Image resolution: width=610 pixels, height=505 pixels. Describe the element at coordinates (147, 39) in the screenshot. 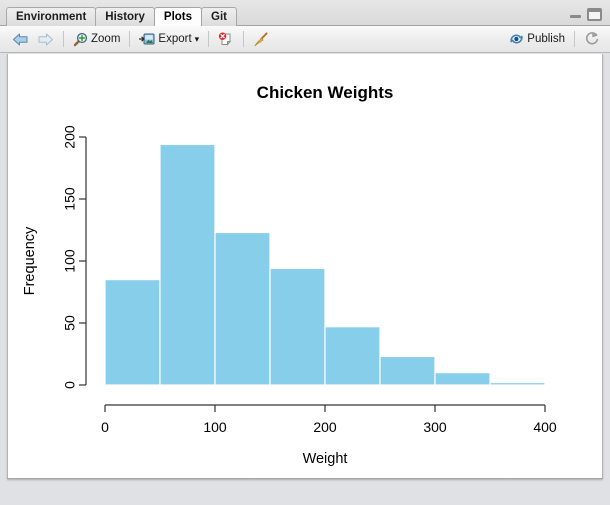

I see `export-image-icon` at that location.